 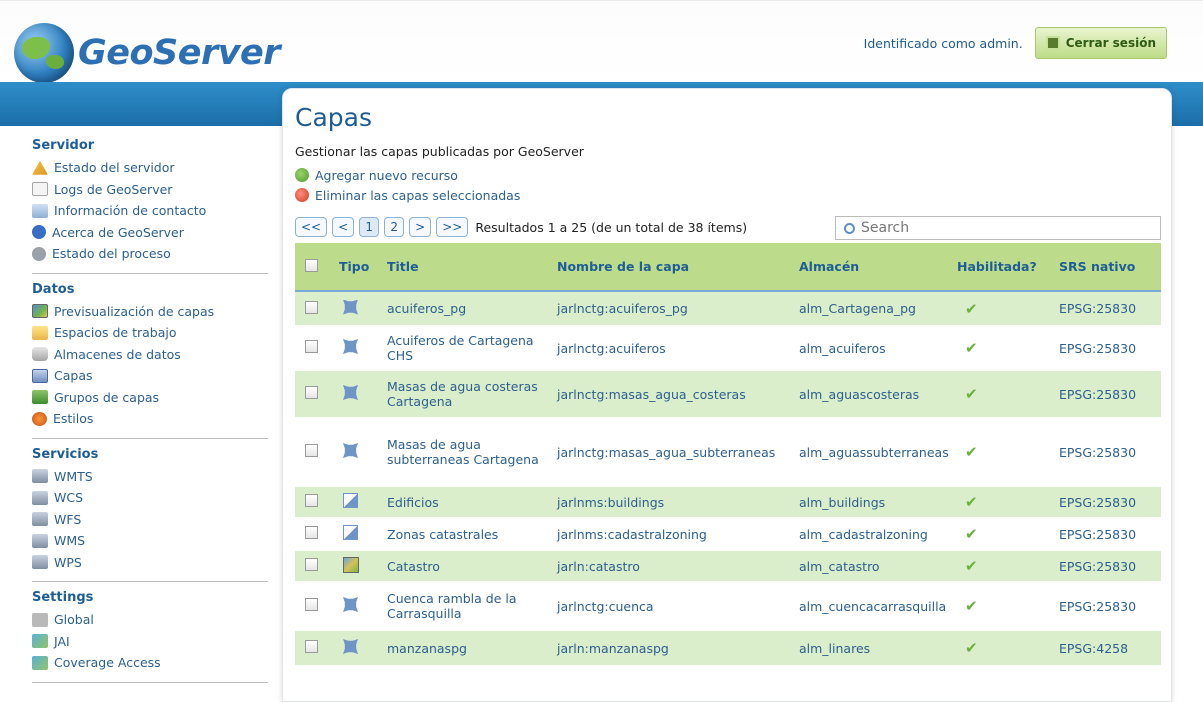 I want to click on column-header-store: Almacén, so click(x=874, y=267).